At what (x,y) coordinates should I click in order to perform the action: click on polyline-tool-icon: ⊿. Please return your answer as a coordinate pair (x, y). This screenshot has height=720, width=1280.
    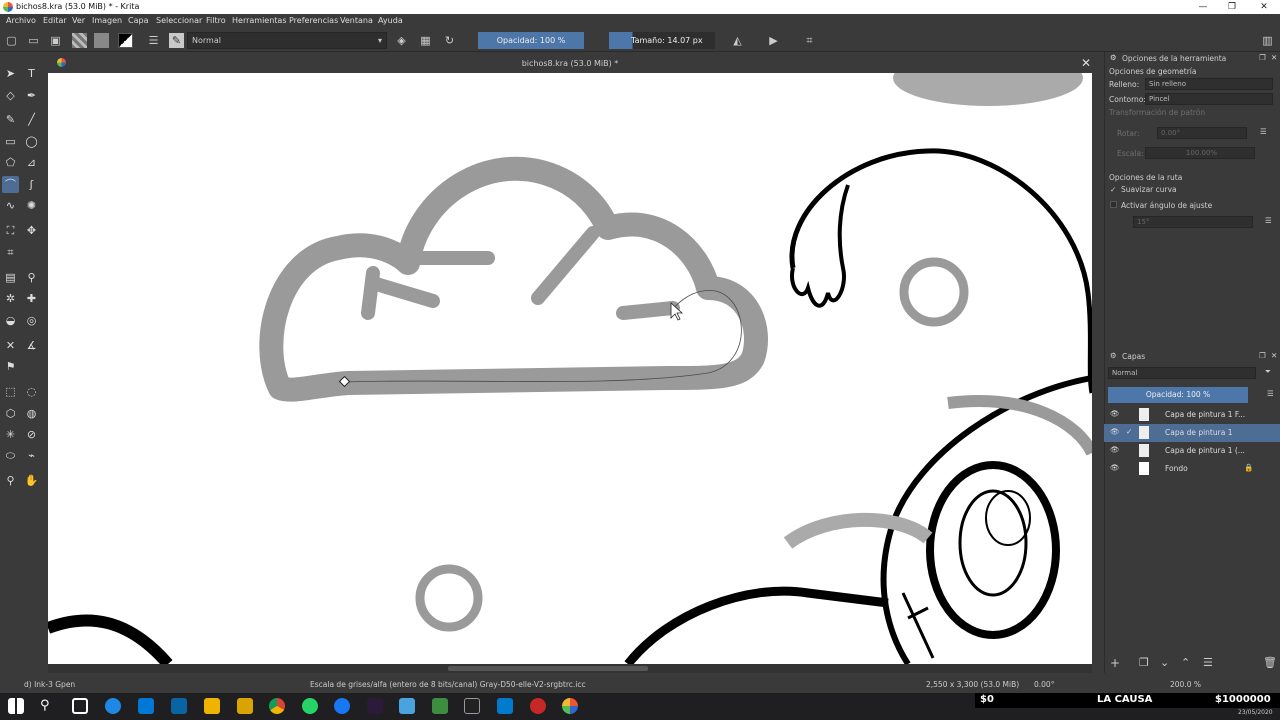
    Looking at the image, I should click on (31, 162).